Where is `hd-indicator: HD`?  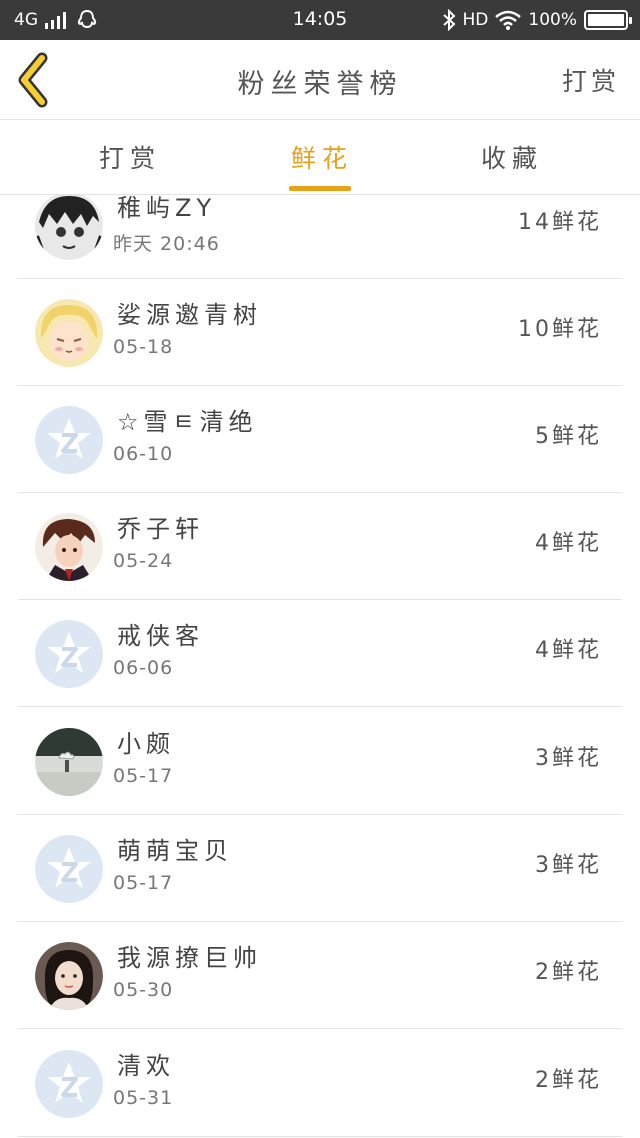 hd-indicator: HD is located at coordinates (475, 20).